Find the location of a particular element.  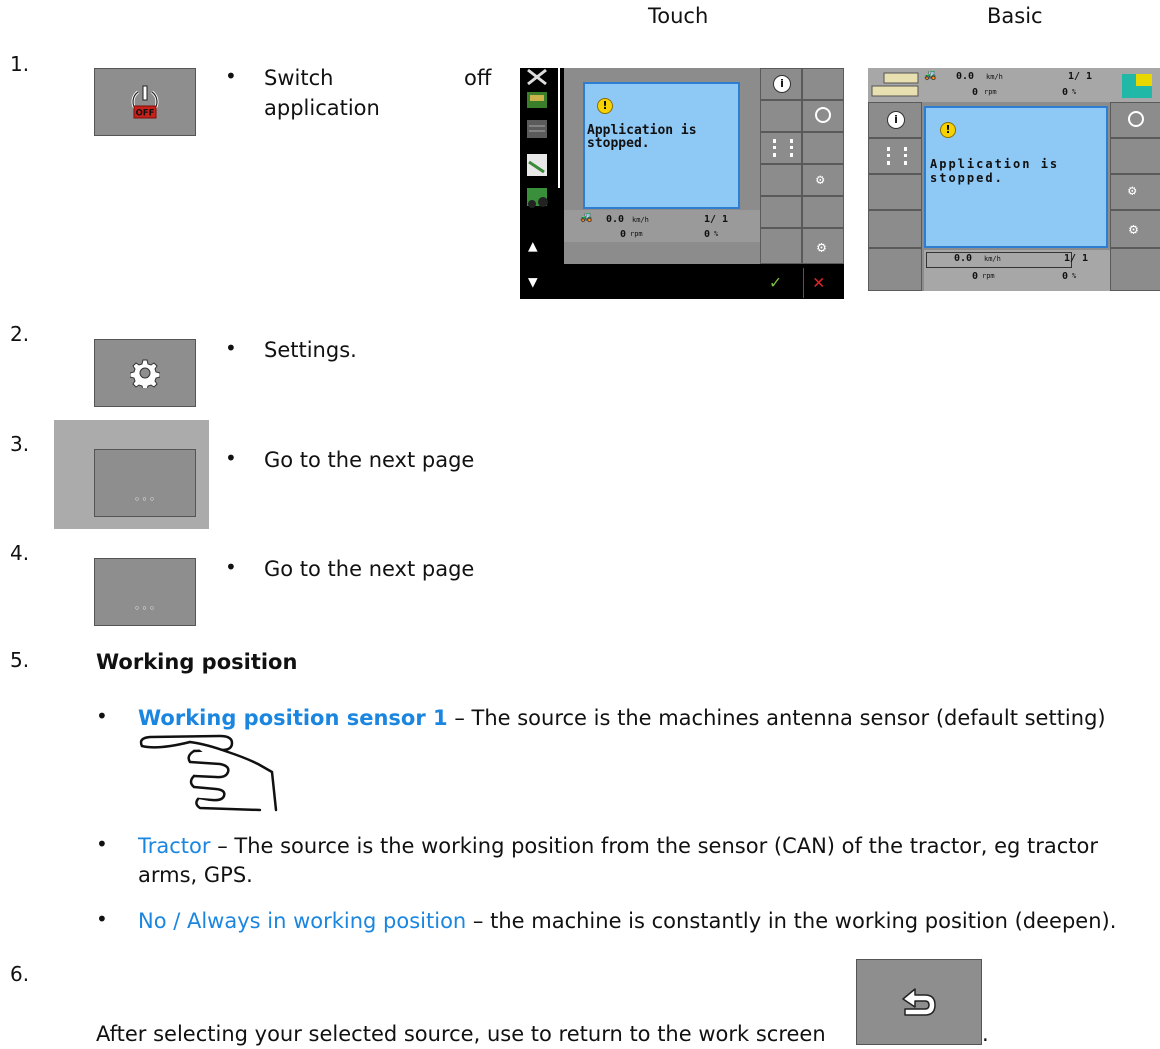

basic-top-speed: 0.0 is located at coordinates (965, 76).